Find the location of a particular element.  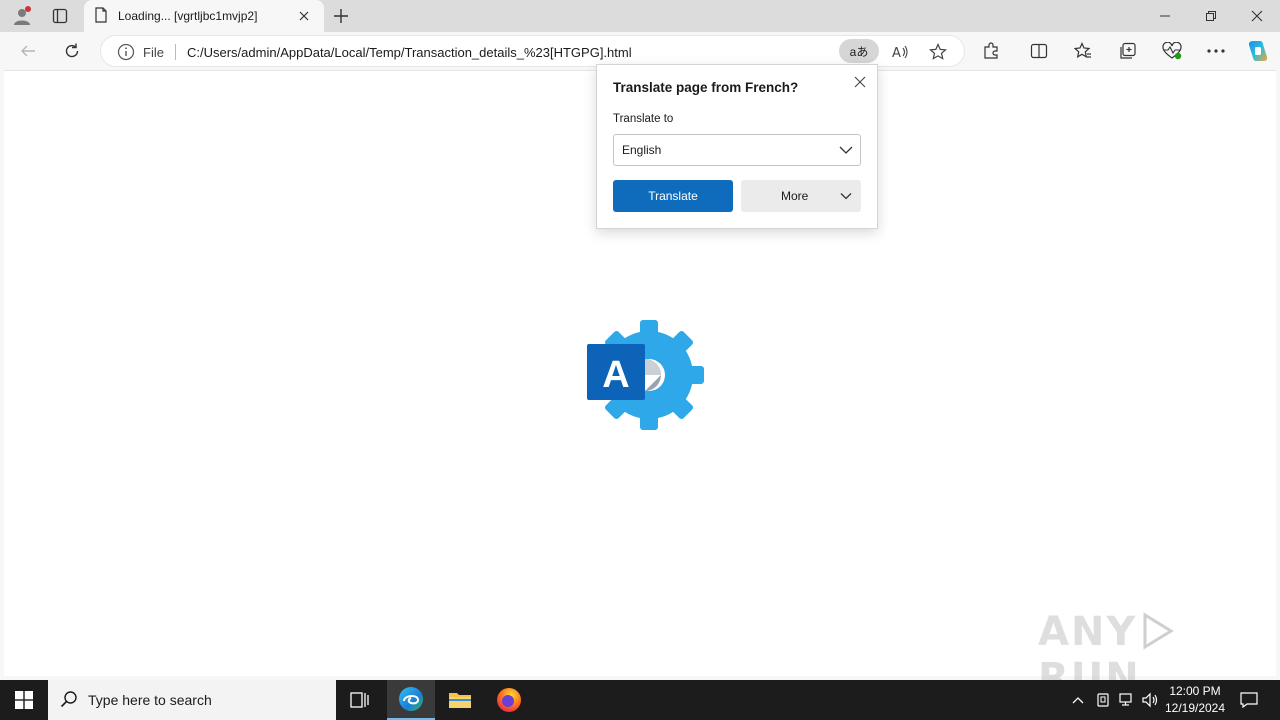

restore-icon is located at coordinates (1211, 16).